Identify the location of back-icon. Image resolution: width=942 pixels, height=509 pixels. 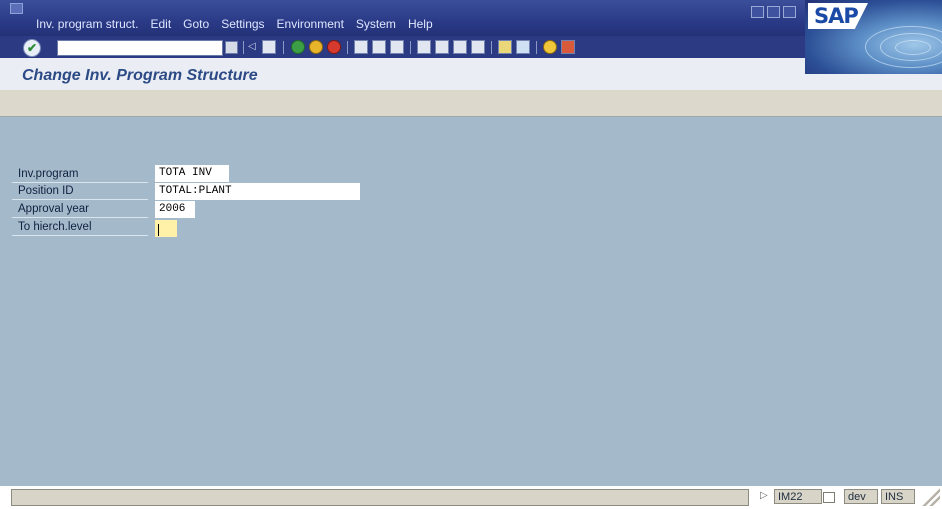
(298, 47).